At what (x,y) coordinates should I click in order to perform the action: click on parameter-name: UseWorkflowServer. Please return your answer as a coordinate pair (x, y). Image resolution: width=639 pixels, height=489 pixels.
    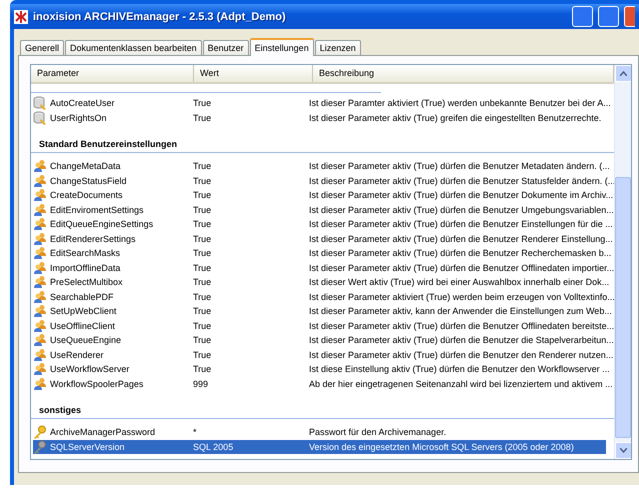
    Looking at the image, I should click on (90, 369).